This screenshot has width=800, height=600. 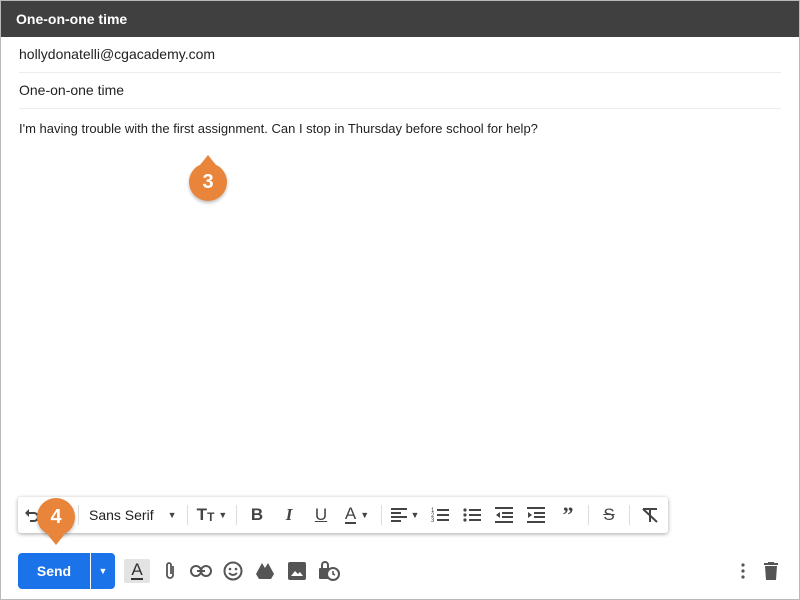 I want to click on formatting-toolbar: Sans Serif ▼ TT ▼ B I U A ▼ ▼ 123 ” S, so click(x=343, y=515).